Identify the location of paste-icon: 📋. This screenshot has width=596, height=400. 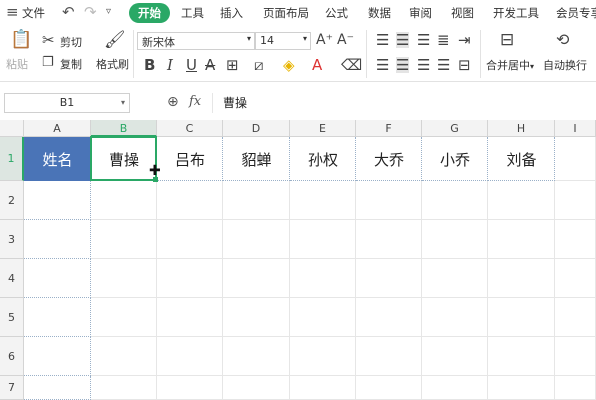
(21, 40).